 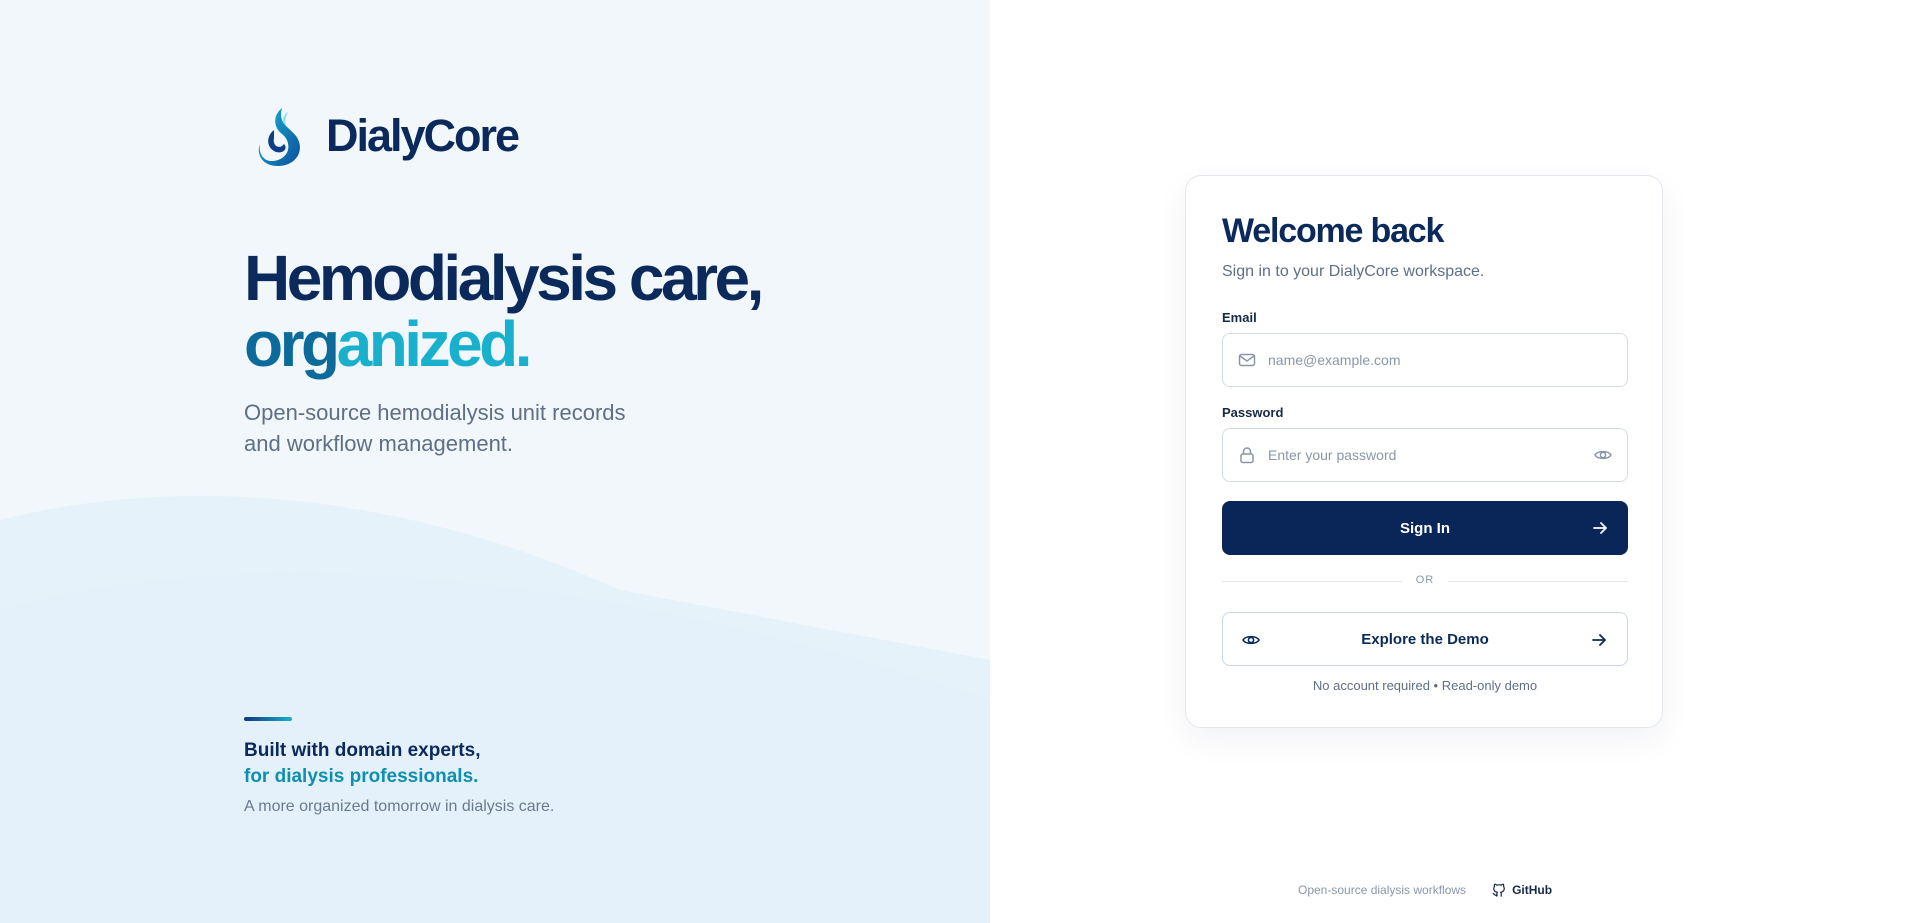 I want to click on hero-line-2-part-2: anized, so click(x=427, y=344).